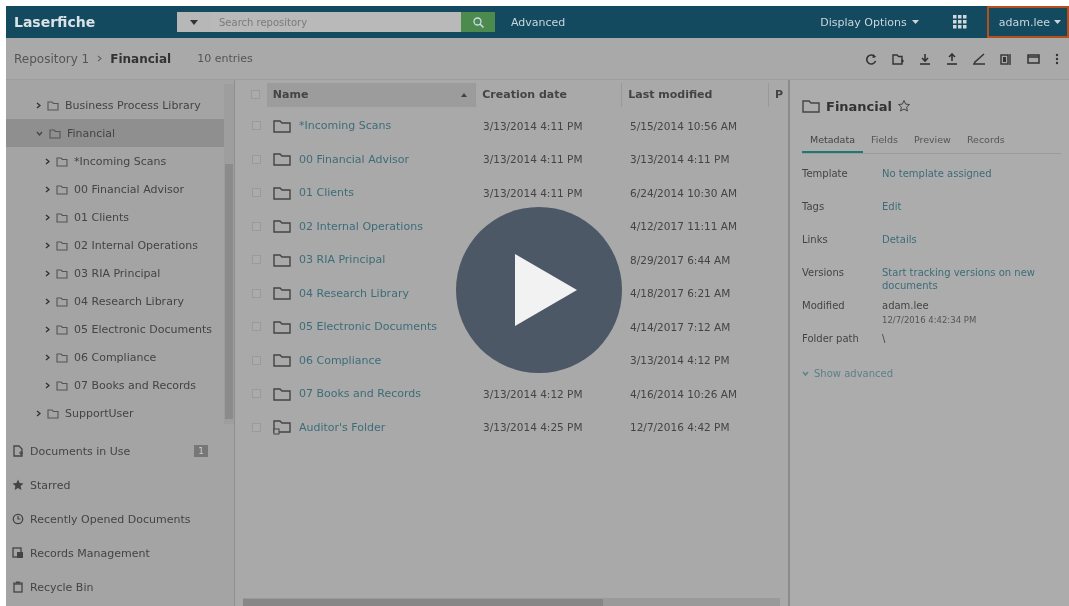 The image size is (1069, 606). What do you see at coordinates (115, 217) in the screenshot?
I see `tree-item: 01 Clients` at bounding box center [115, 217].